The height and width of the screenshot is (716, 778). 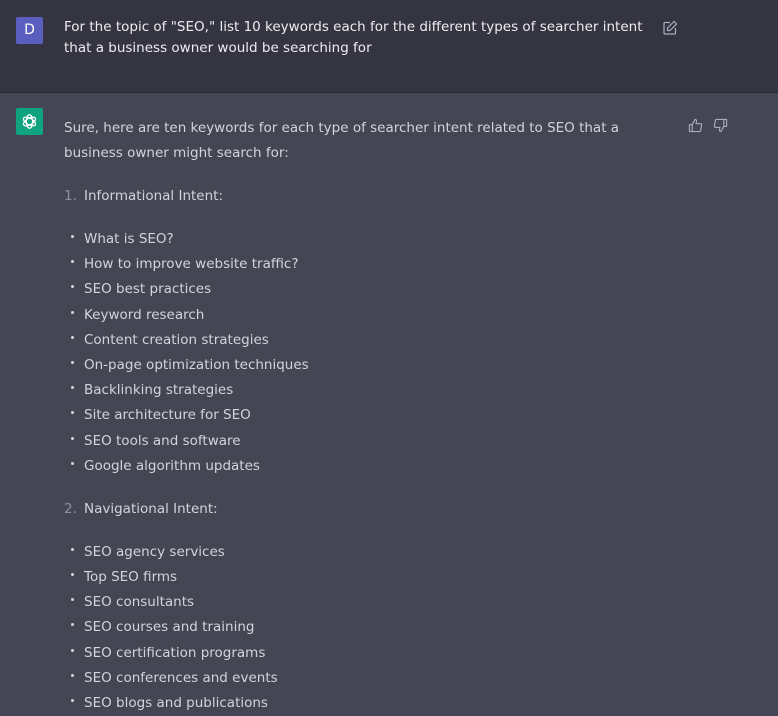 I want to click on keyword: SEO agency services, so click(x=154, y=551).